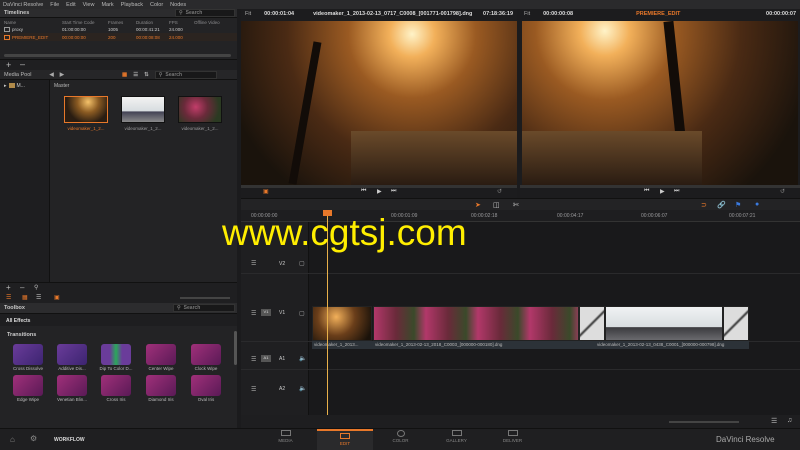 This screenshot has height=450, width=800. I want to click on blade-icon: ✄, so click(516, 205).